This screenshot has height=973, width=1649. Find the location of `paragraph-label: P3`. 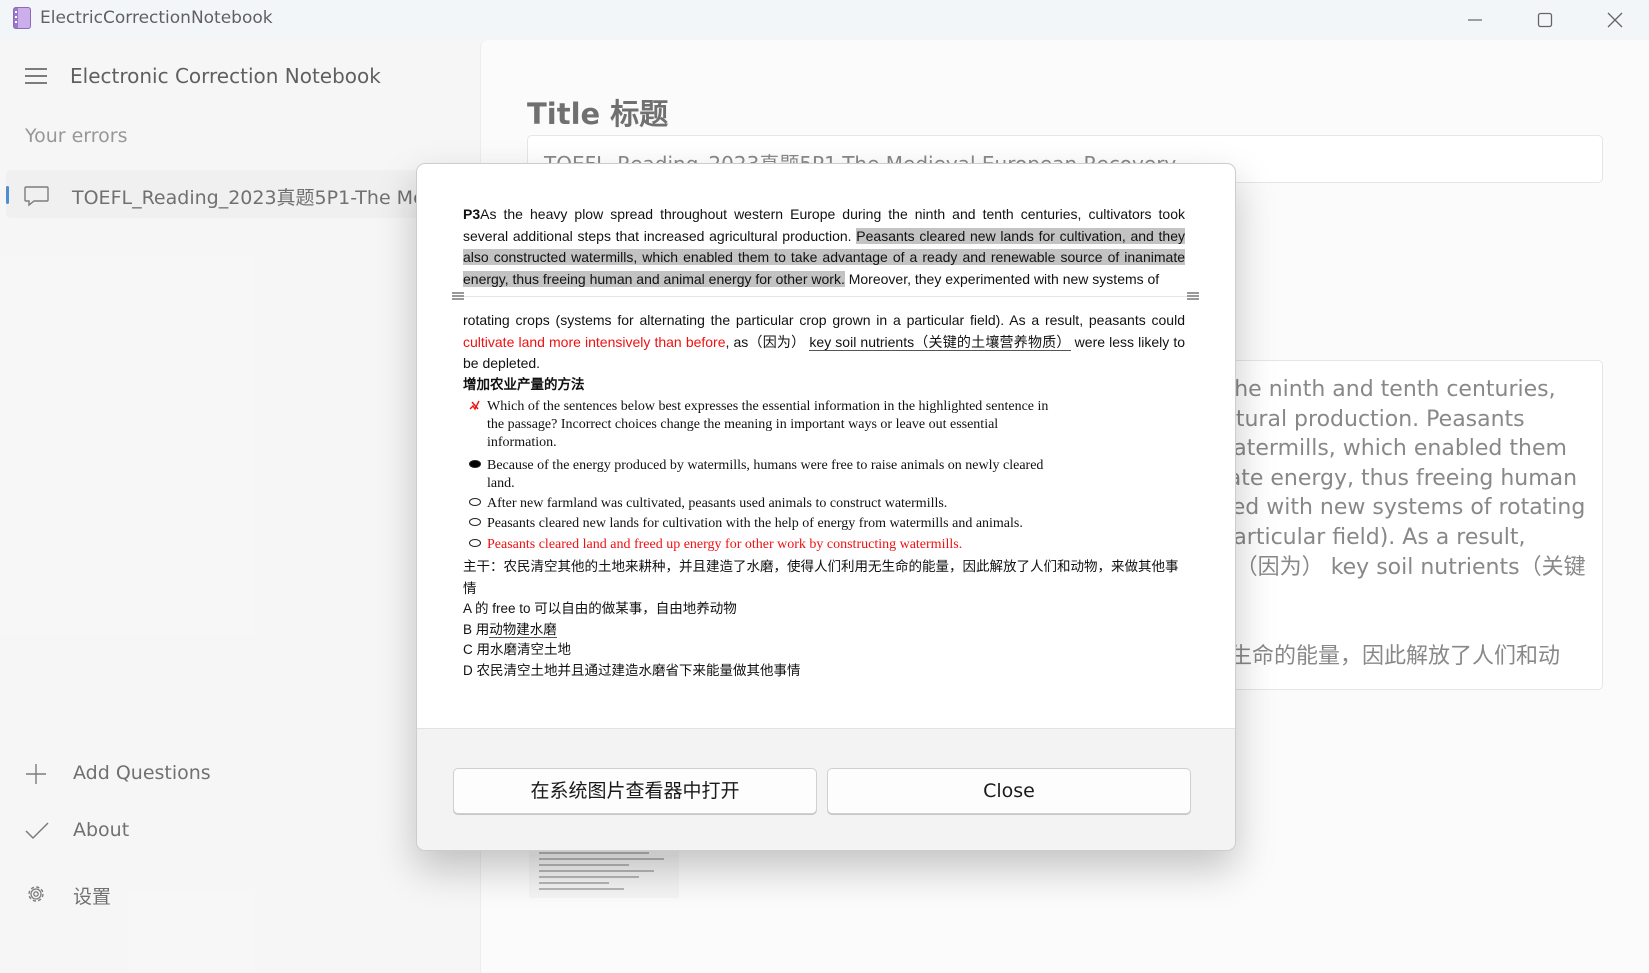

paragraph-label: P3 is located at coordinates (472, 214).